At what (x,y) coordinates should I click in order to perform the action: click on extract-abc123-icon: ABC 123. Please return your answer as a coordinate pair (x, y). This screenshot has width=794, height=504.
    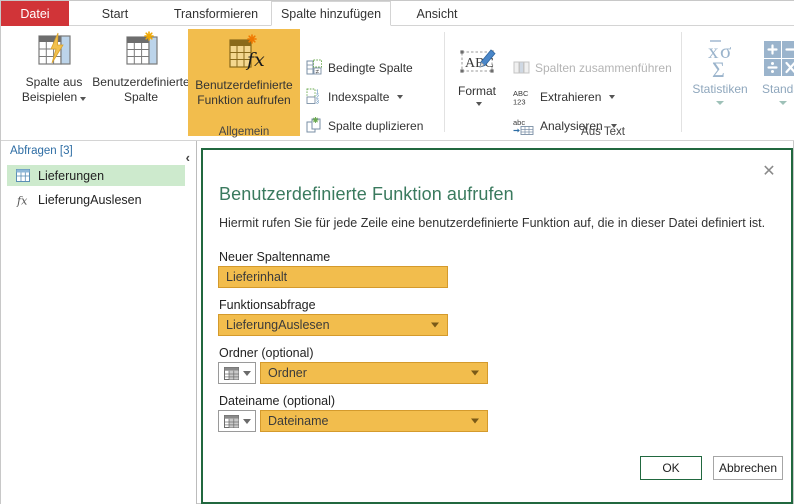
    Looking at the image, I should click on (524, 97).